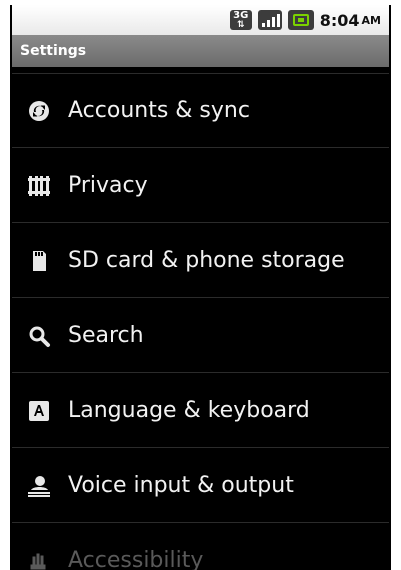 The height and width of the screenshot is (570, 401). What do you see at coordinates (371, 20) in the screenshot?
I see `clock-ampm: AM` at bounding box center [371, 20].